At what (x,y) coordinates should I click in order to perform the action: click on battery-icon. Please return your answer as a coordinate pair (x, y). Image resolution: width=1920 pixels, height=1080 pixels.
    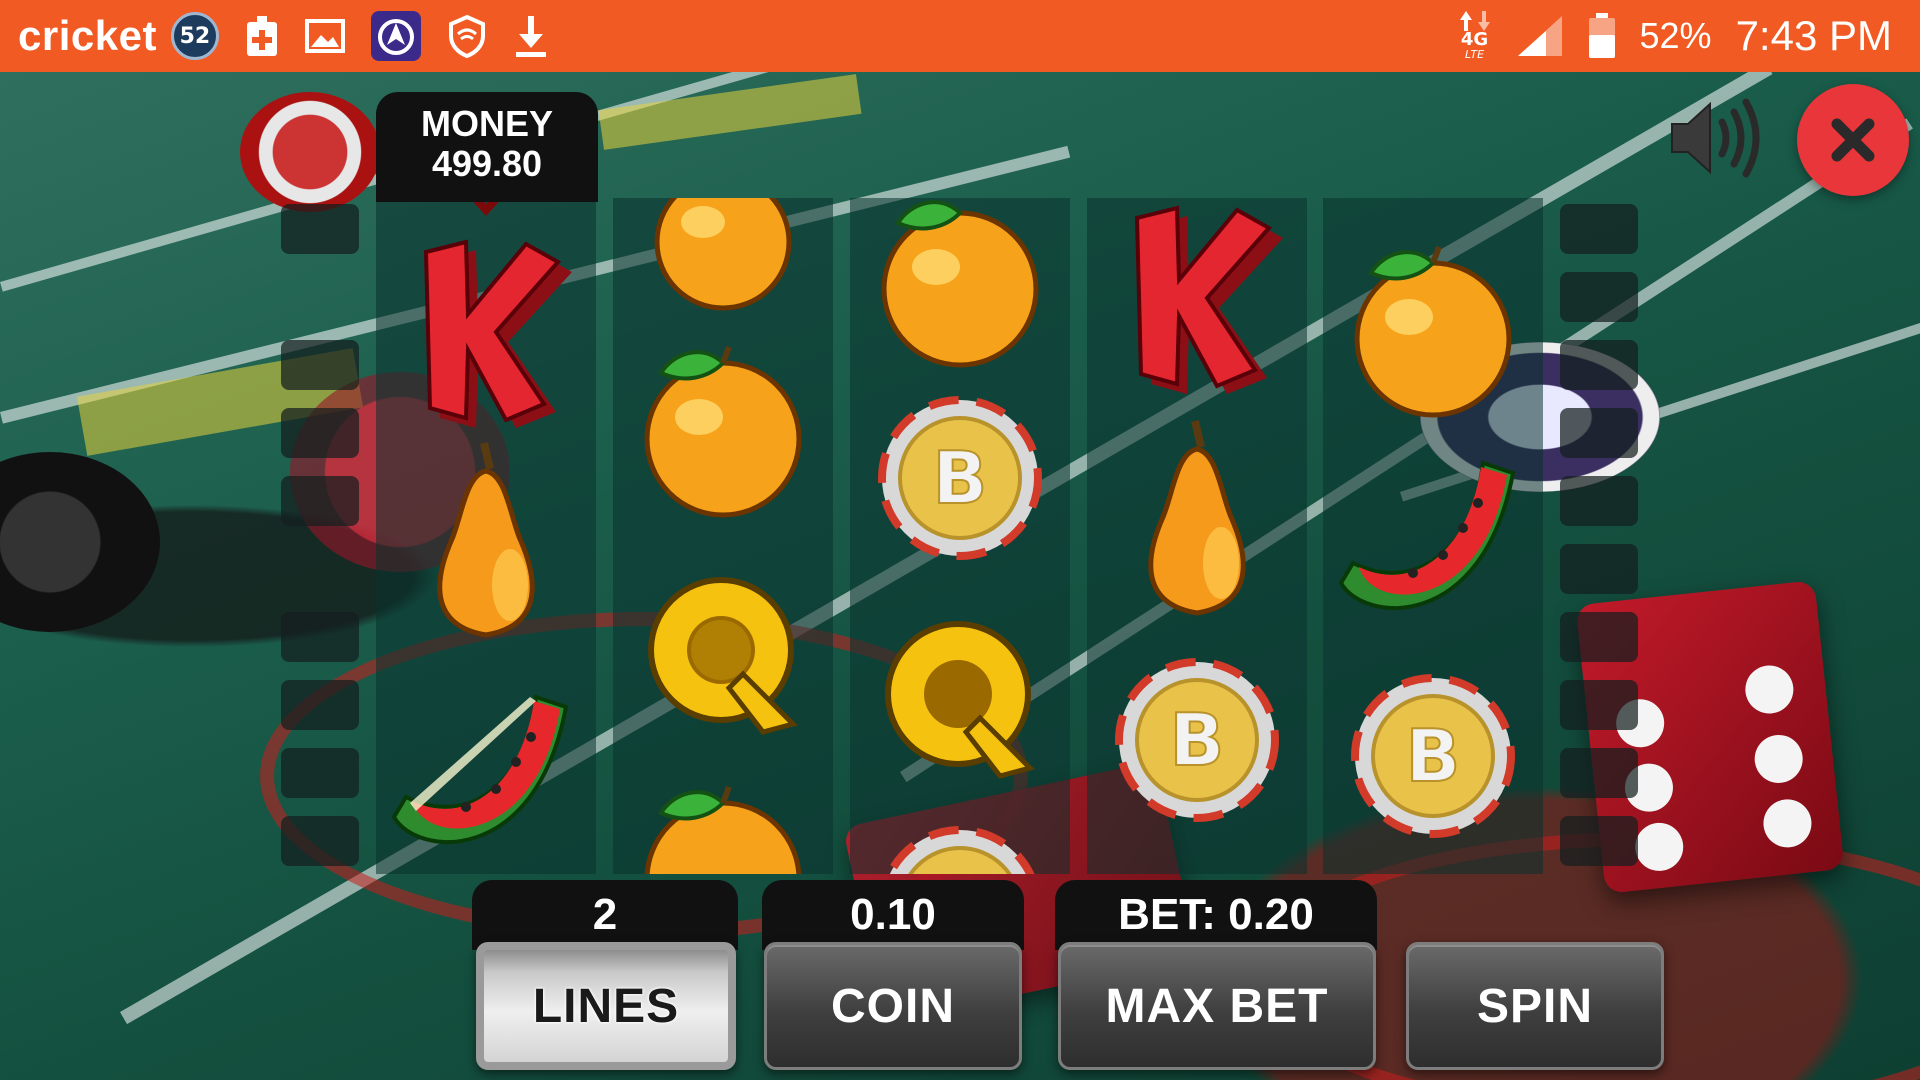
    Looking at the image, I should click on (1602, 36).